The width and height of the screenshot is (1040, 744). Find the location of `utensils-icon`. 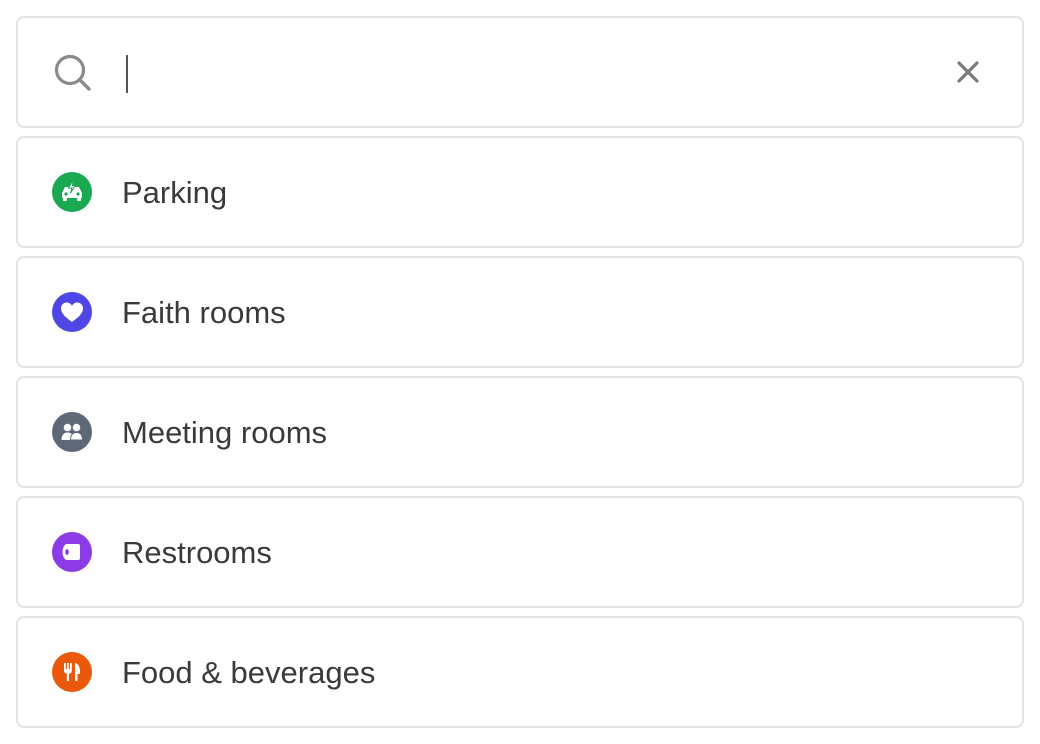

utensils-icon is located at coordinates (72, 672).